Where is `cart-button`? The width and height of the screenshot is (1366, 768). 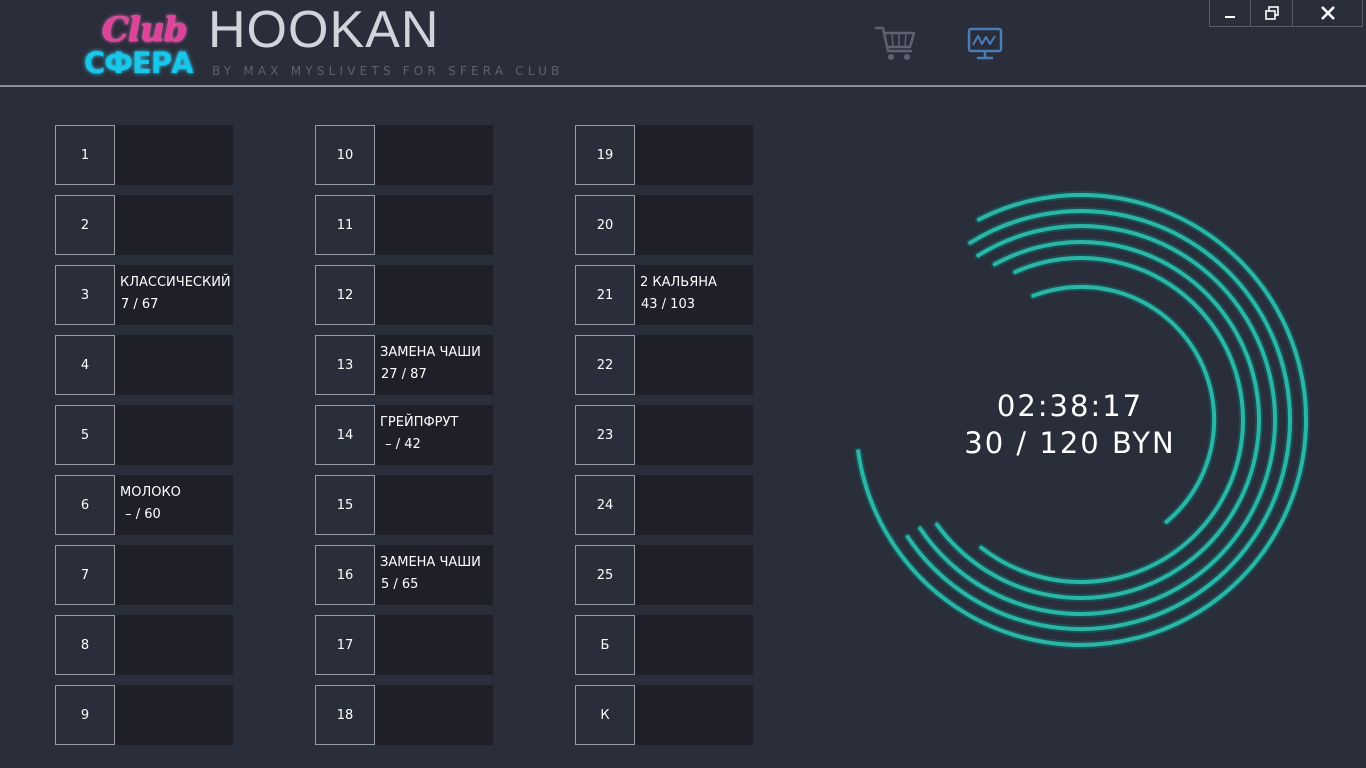 cart-button is located at coordinates (896, 43).